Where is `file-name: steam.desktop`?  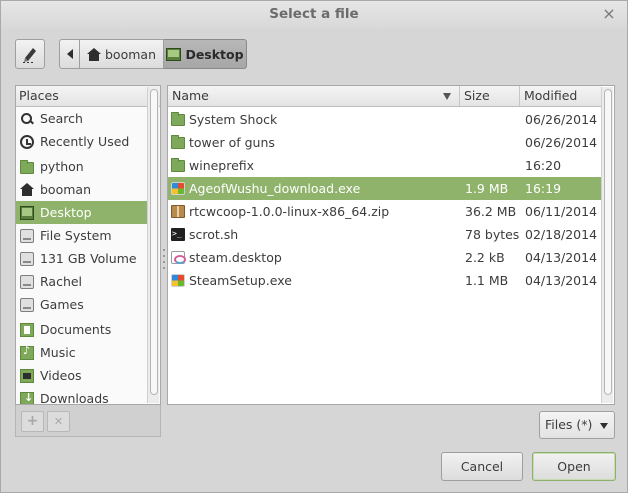 file-name: steam.desktop is located at coordinates (235, 257).